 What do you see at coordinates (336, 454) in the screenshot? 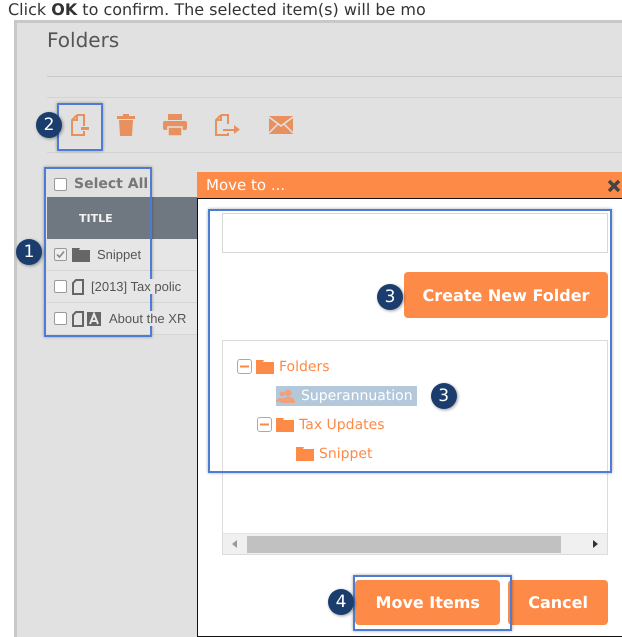
I see `tree-item: Snippet` at bounding box center [336, 454].